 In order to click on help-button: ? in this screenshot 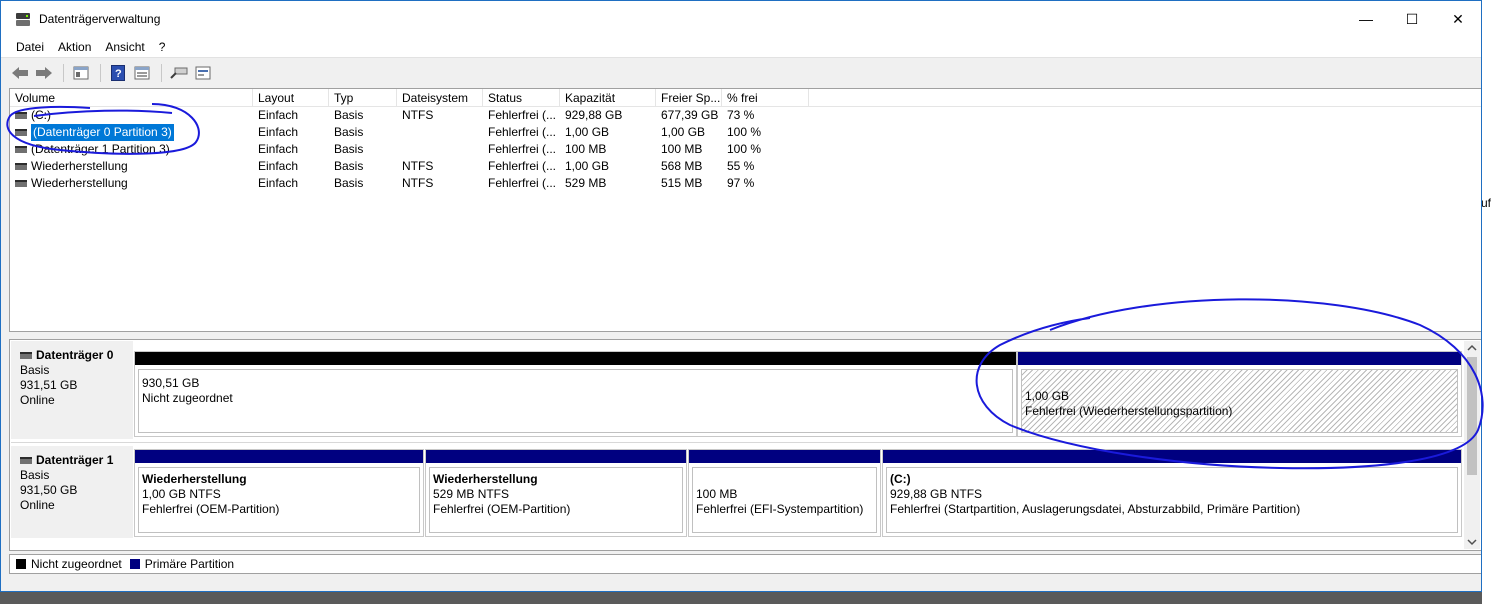, I will do `click(118, 73)`.